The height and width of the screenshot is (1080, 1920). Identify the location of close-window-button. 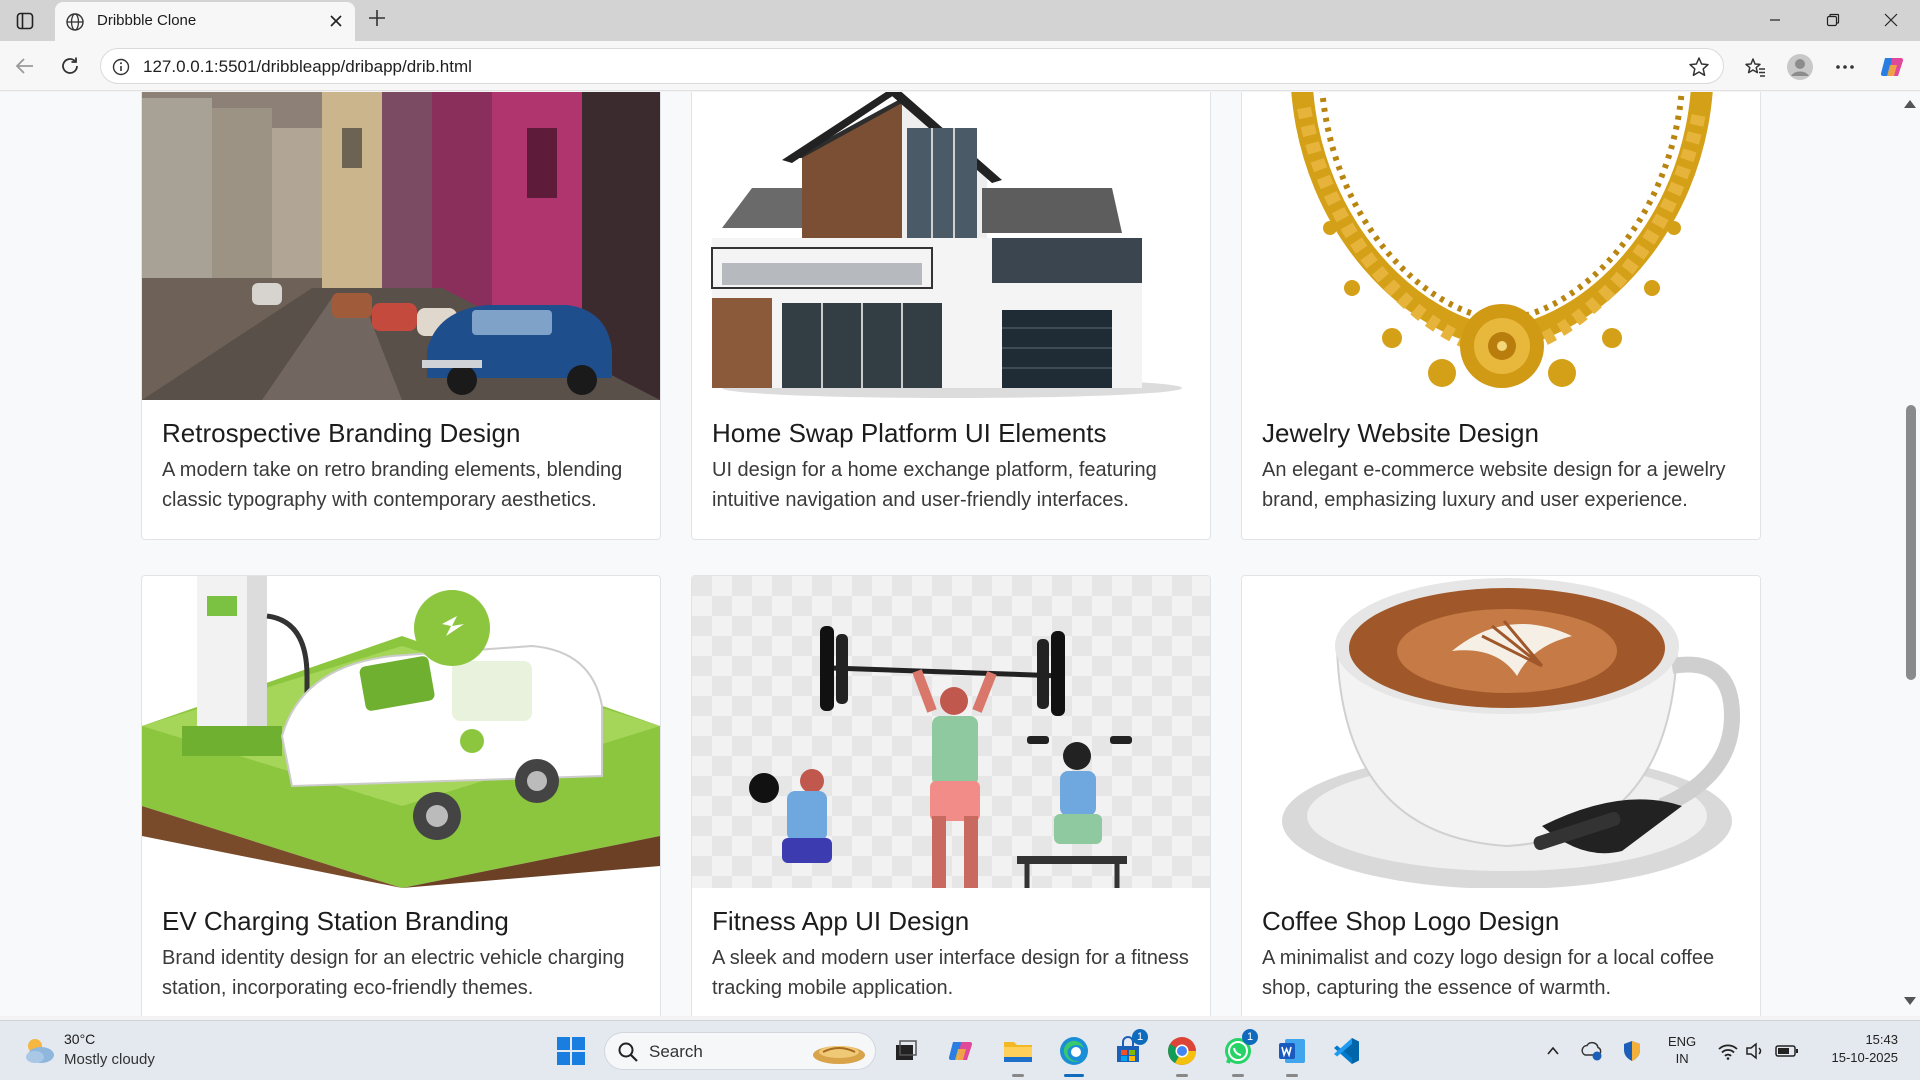
(1891, 20).